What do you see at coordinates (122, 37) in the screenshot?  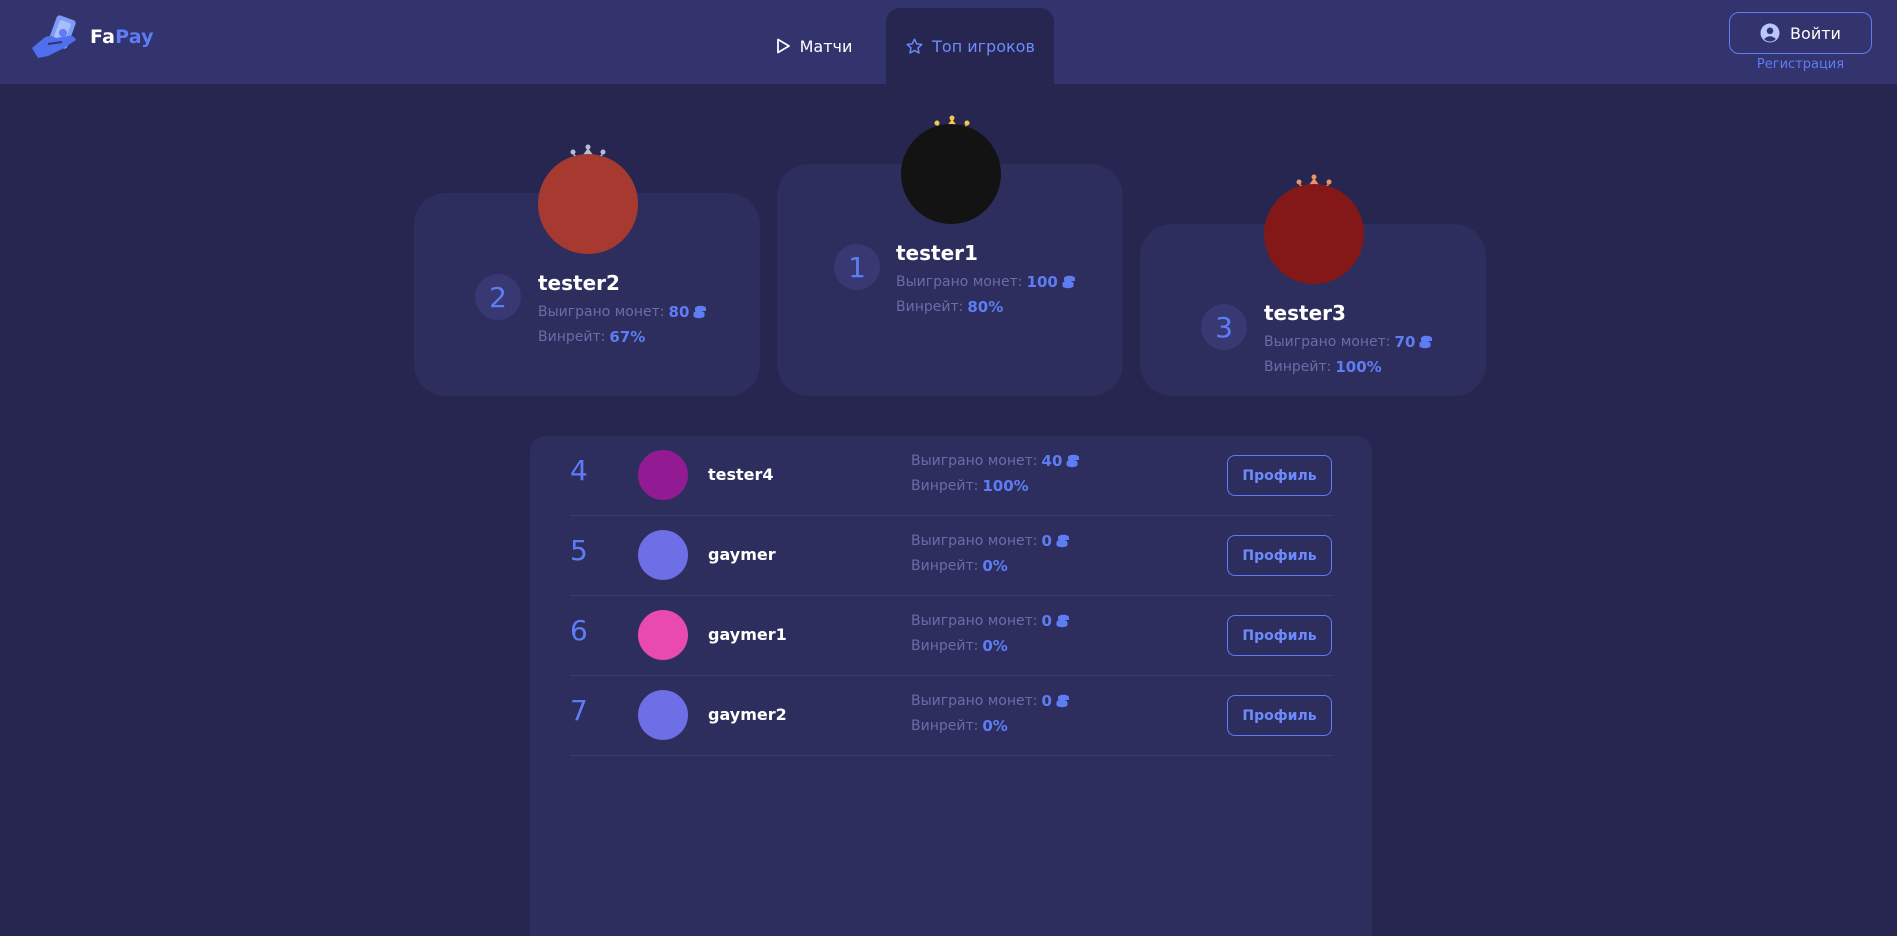 I see `logo-text: FaPay` at bounding box center [122, 37].